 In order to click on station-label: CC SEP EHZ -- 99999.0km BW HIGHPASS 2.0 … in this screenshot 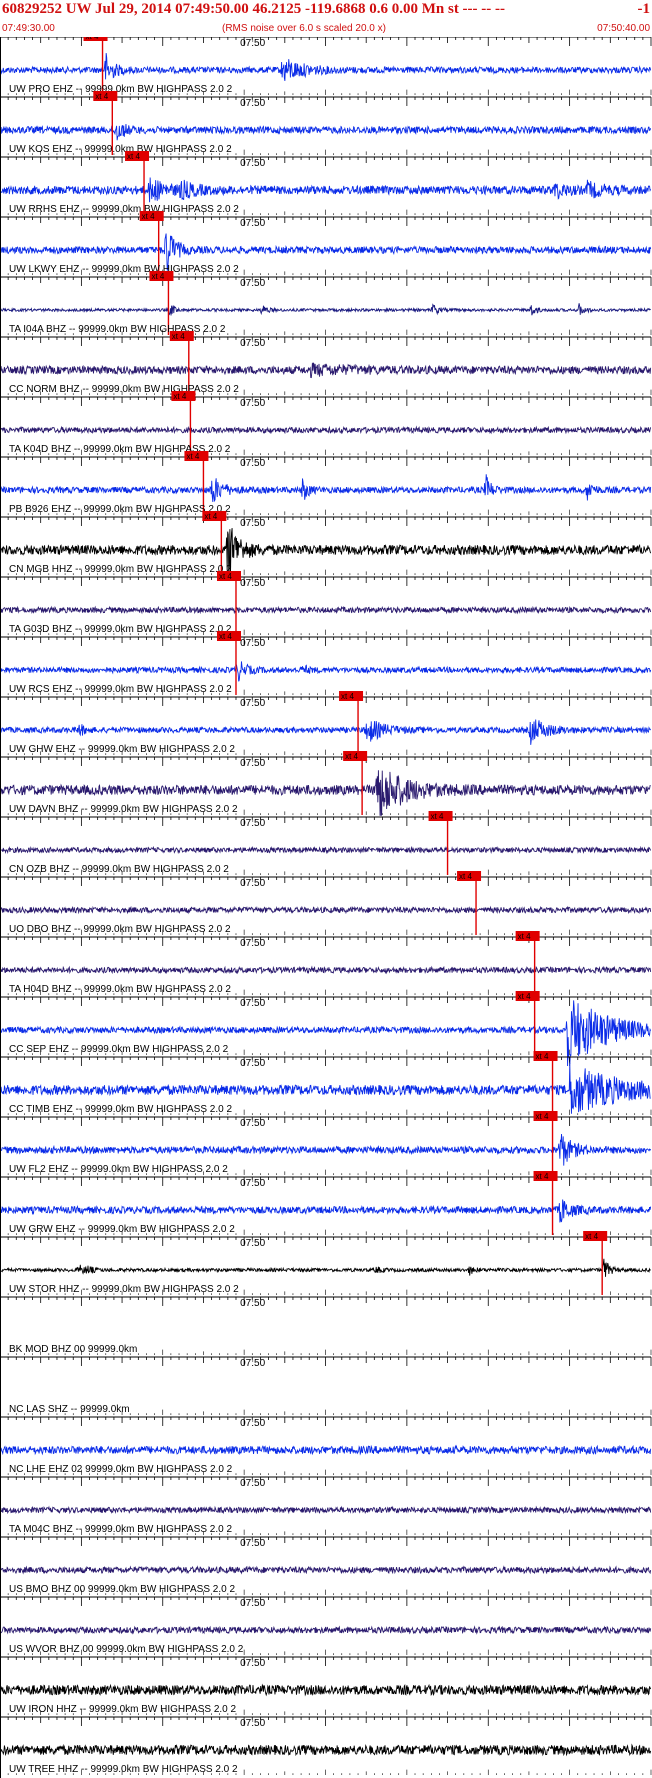, I will do `click(119, 1049)`.